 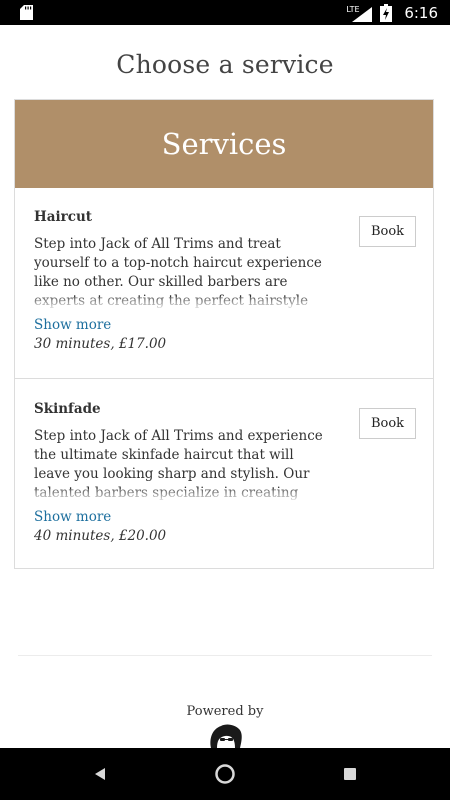 I want to click on book-skinfade-button: Book, so click(x=387, y=423).